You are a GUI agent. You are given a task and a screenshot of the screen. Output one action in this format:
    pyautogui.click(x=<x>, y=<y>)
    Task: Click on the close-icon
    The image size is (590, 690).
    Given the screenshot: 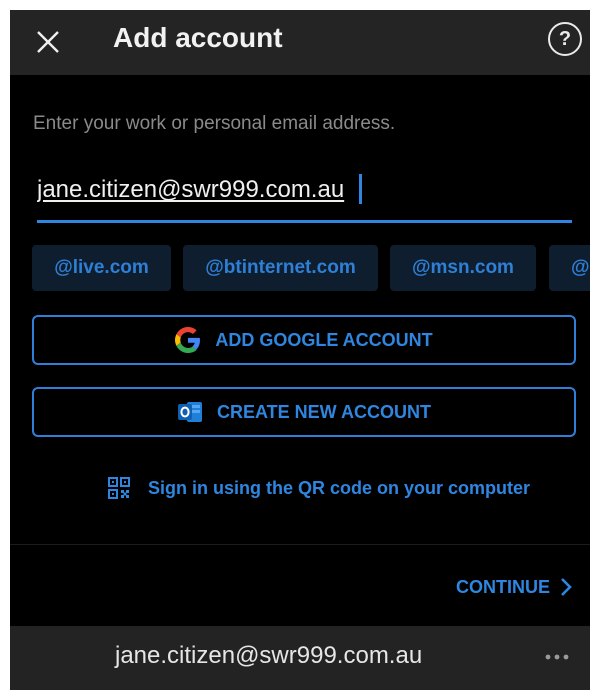 What is the action you would take?
    pyautogui.click(x=48, y=42)
    